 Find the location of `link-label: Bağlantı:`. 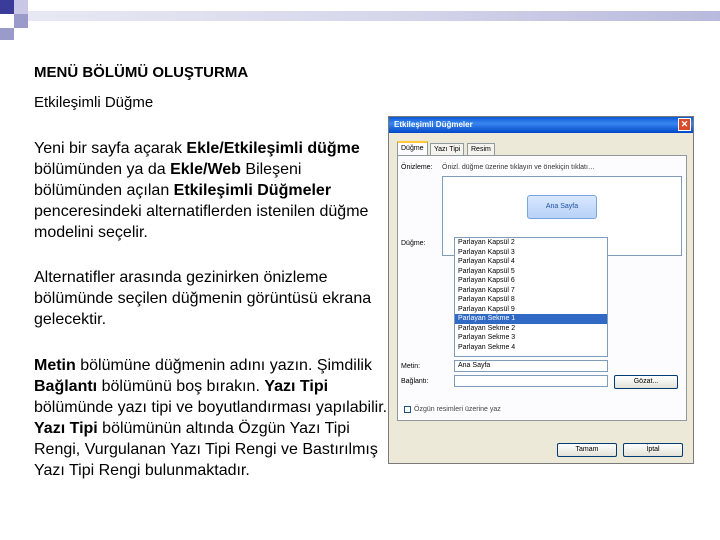

link-label: Bağlantı: is located at coordinates (415, 381).